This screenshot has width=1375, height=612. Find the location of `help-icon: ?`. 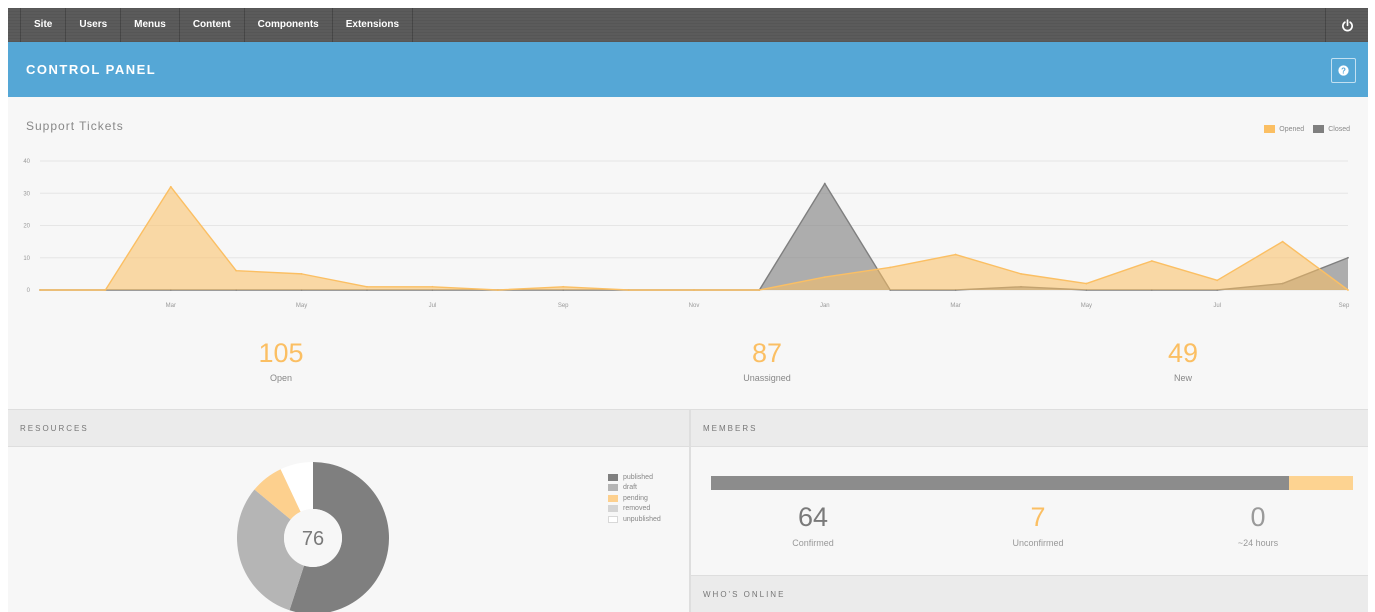

help-icon: ? is located at coordinates (1343, 70).